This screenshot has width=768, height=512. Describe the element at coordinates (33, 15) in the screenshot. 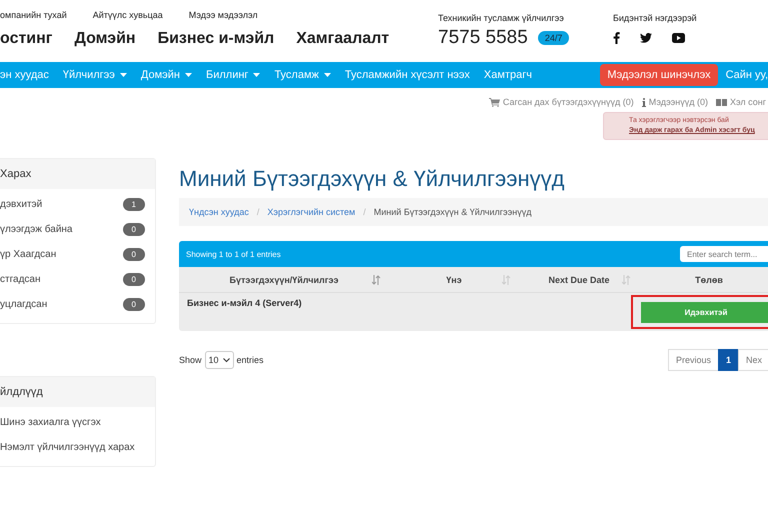

I see `top-link: омпанийн тухай` at that location.